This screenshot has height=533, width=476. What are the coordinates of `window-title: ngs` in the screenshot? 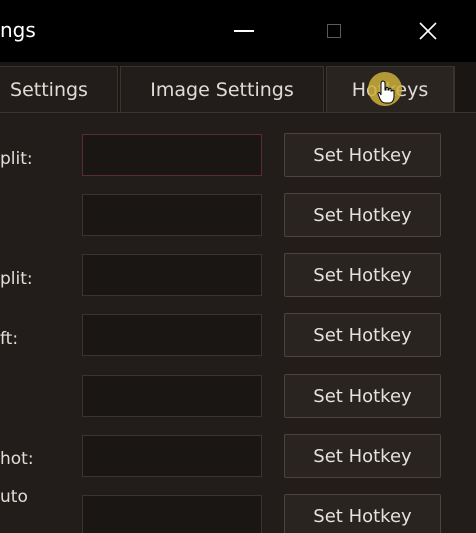 It's located at (18, 30).